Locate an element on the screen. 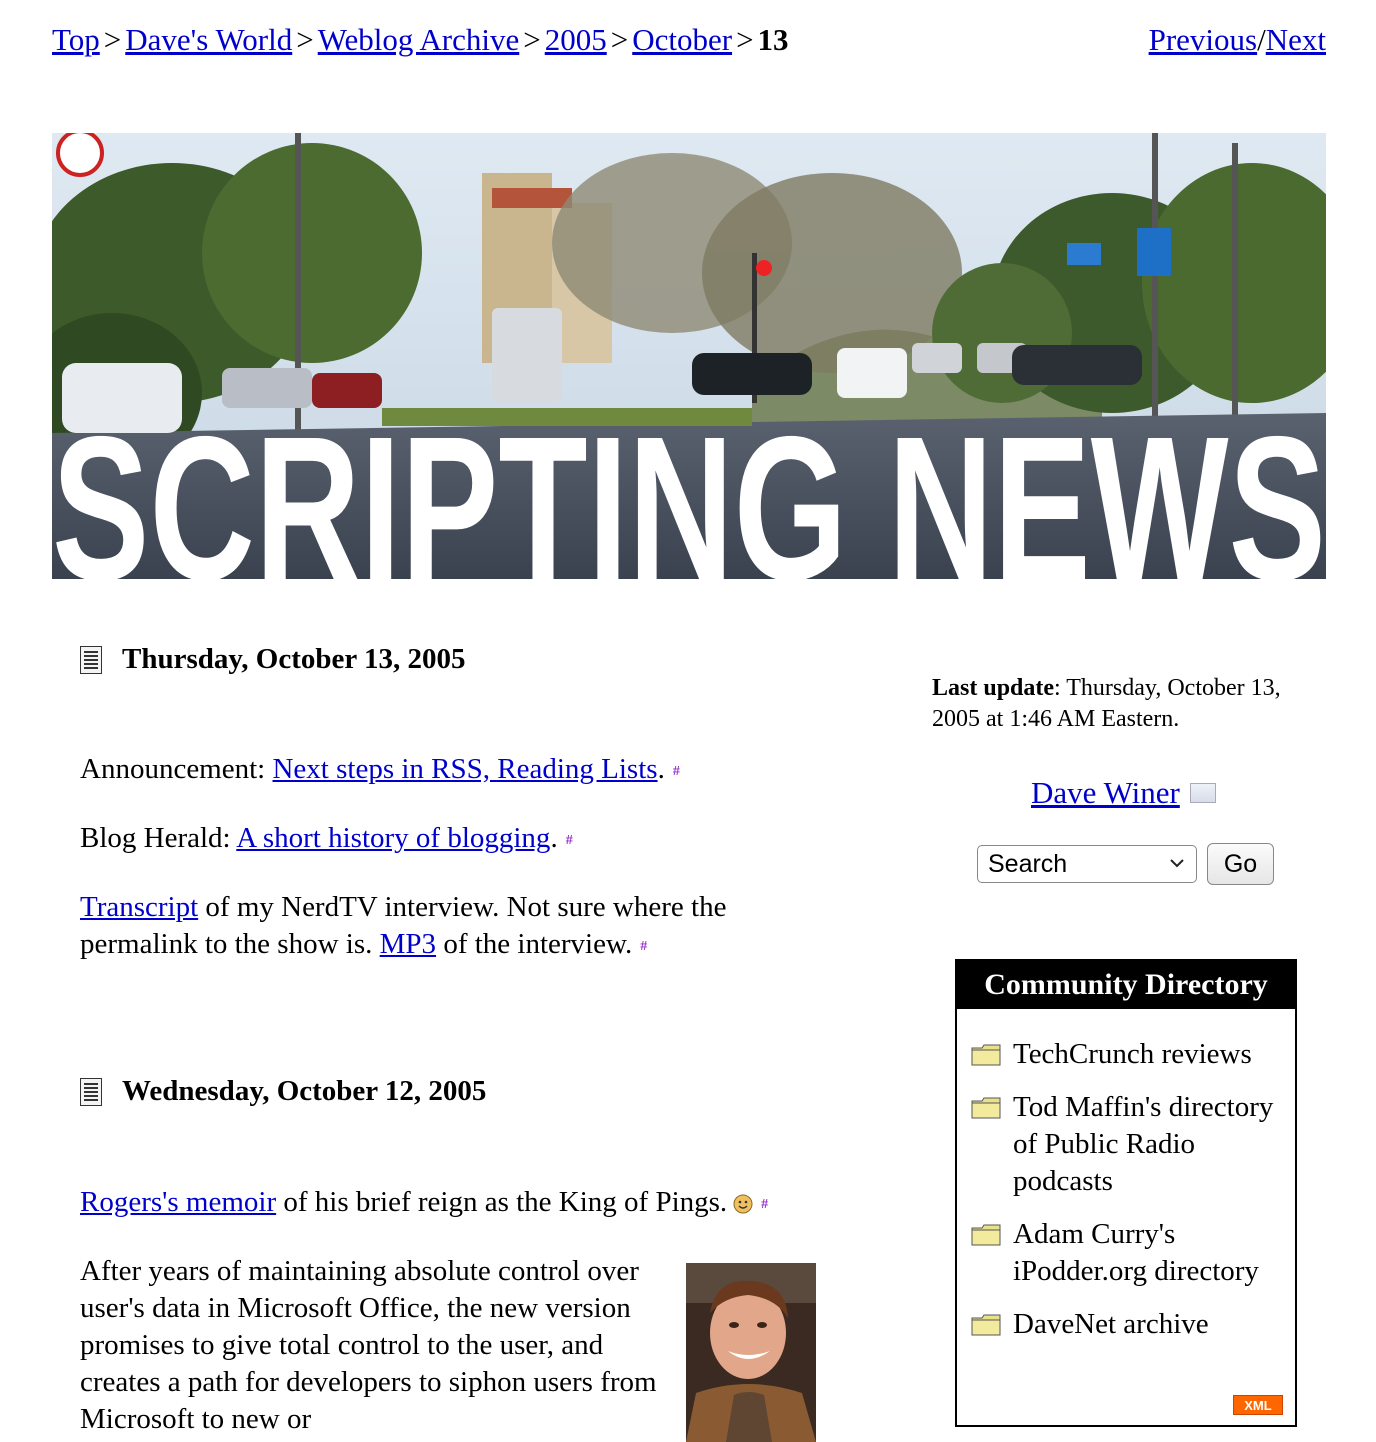 The height and width of the screenshot is (1442, 1376). post-text: of the interview. is located at coordinates (534, 944).